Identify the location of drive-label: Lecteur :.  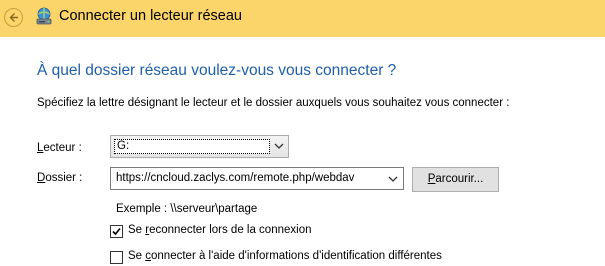
(59, 148).